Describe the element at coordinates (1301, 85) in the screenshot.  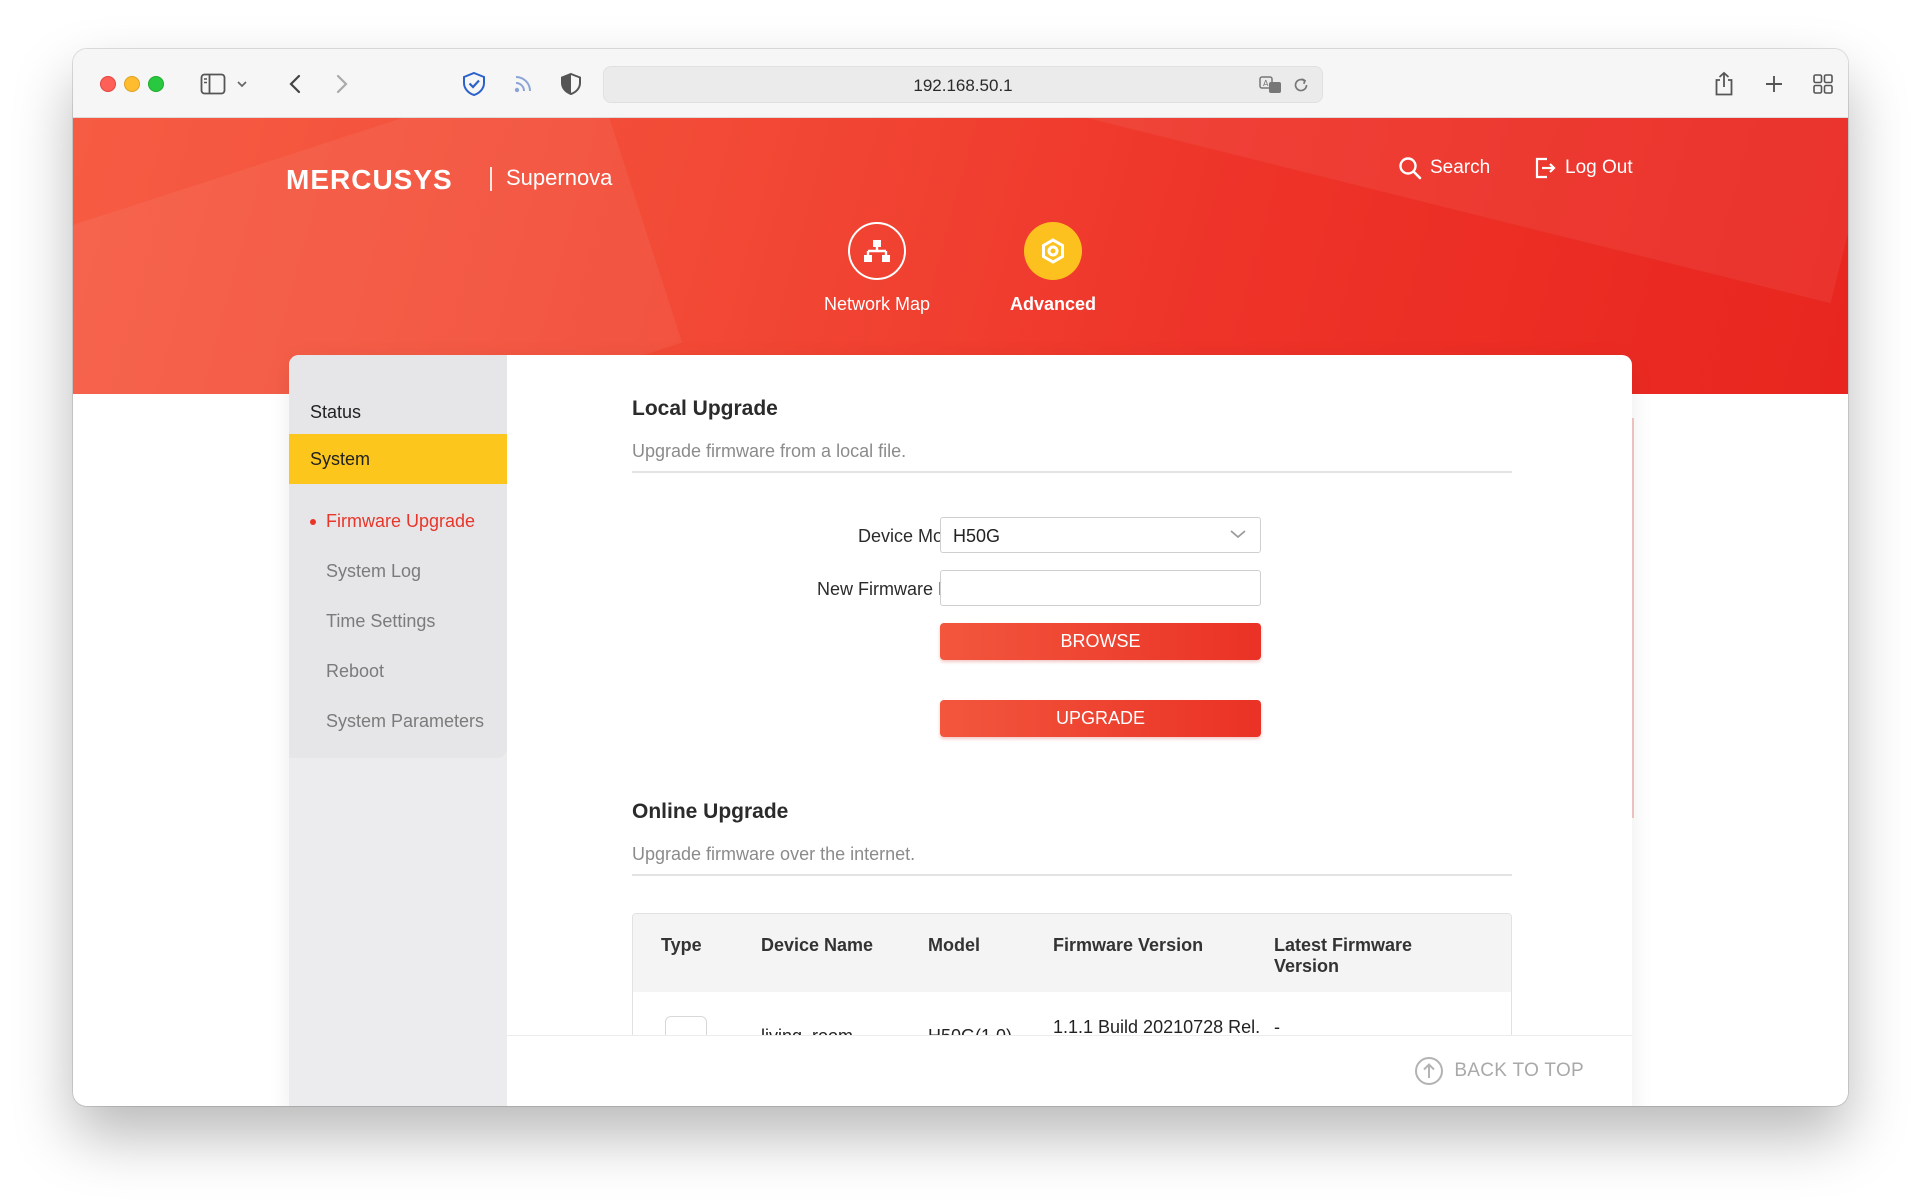
I see `reload-icon` at that location.